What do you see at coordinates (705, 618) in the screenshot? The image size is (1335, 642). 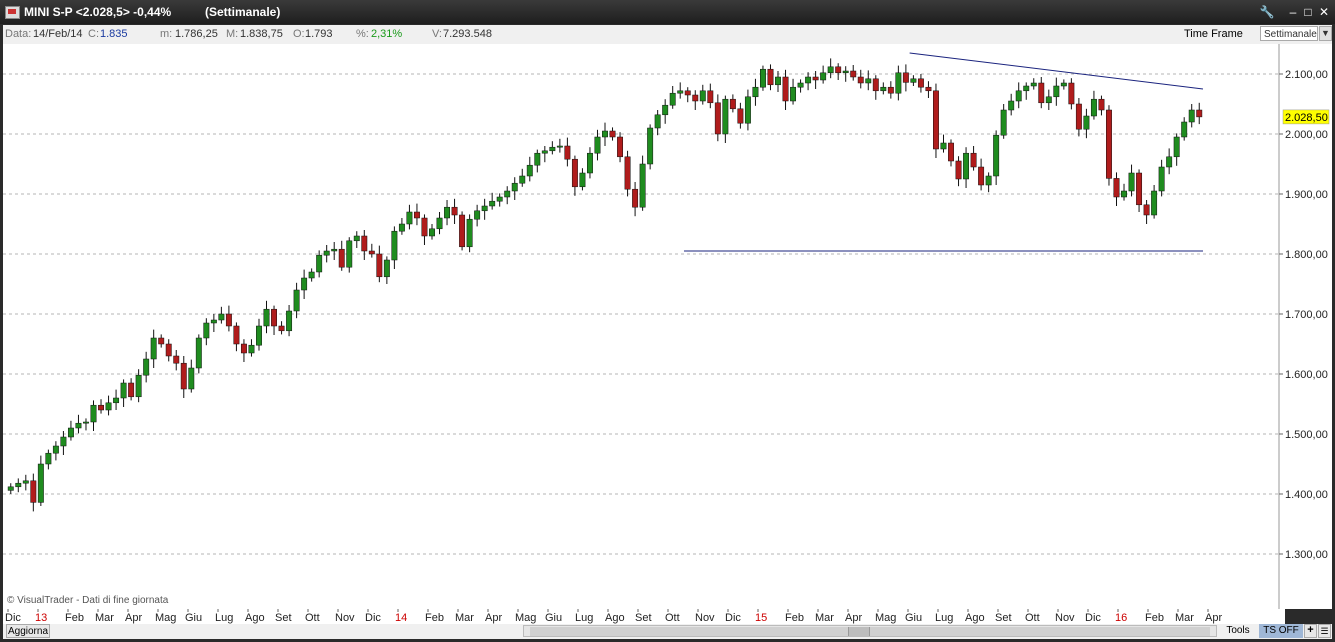 I see `x-tick-label: Nov` at bounding box center [705, 618].